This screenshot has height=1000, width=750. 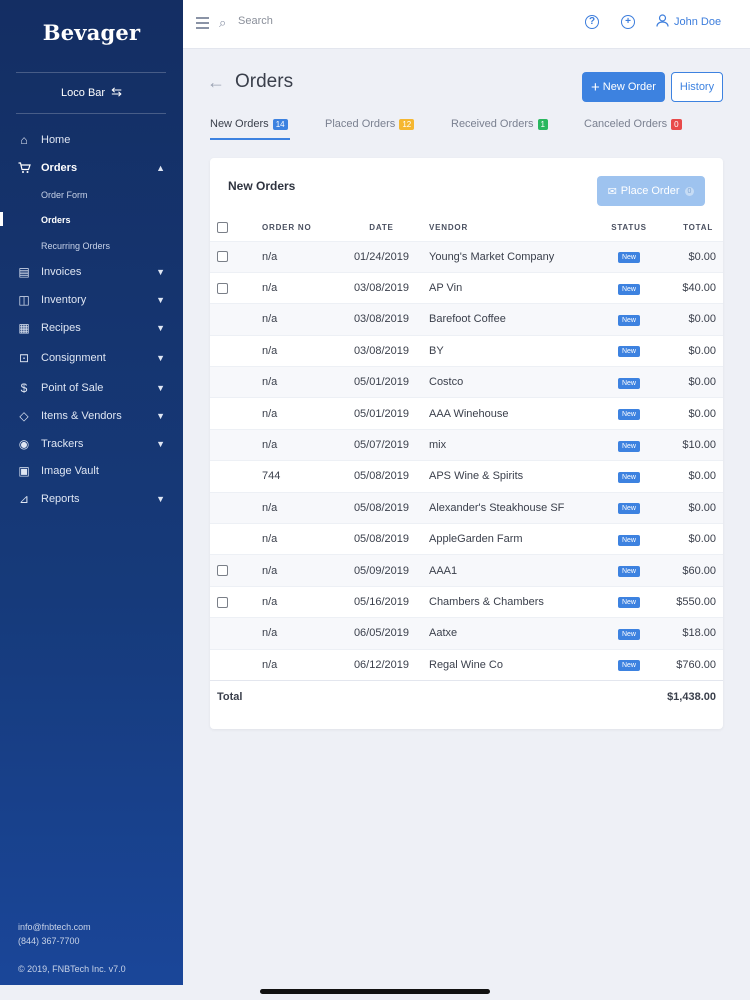 I want to click on sidebar-item-point-of-sale: $ Point of Sale ▼, so click(x=91, y=388).